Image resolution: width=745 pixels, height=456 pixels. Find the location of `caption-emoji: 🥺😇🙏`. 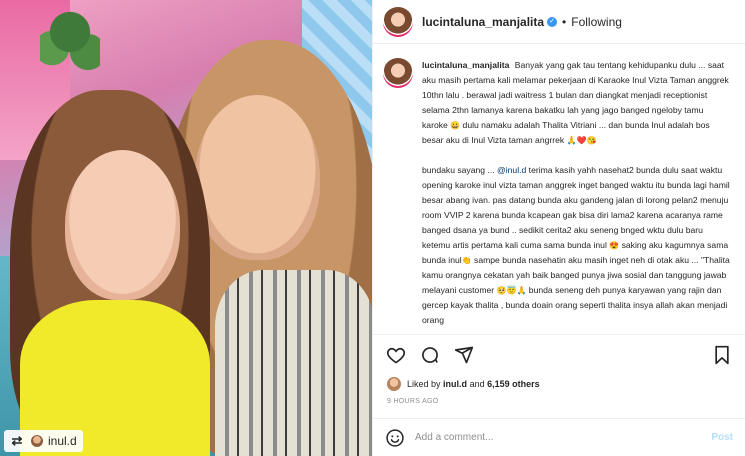

caption-emoji: 🥺😇🙏 is located at coordinates (511, 290).